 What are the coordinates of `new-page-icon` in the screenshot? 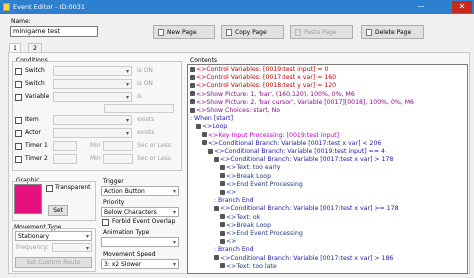 It's located at (161, 32).